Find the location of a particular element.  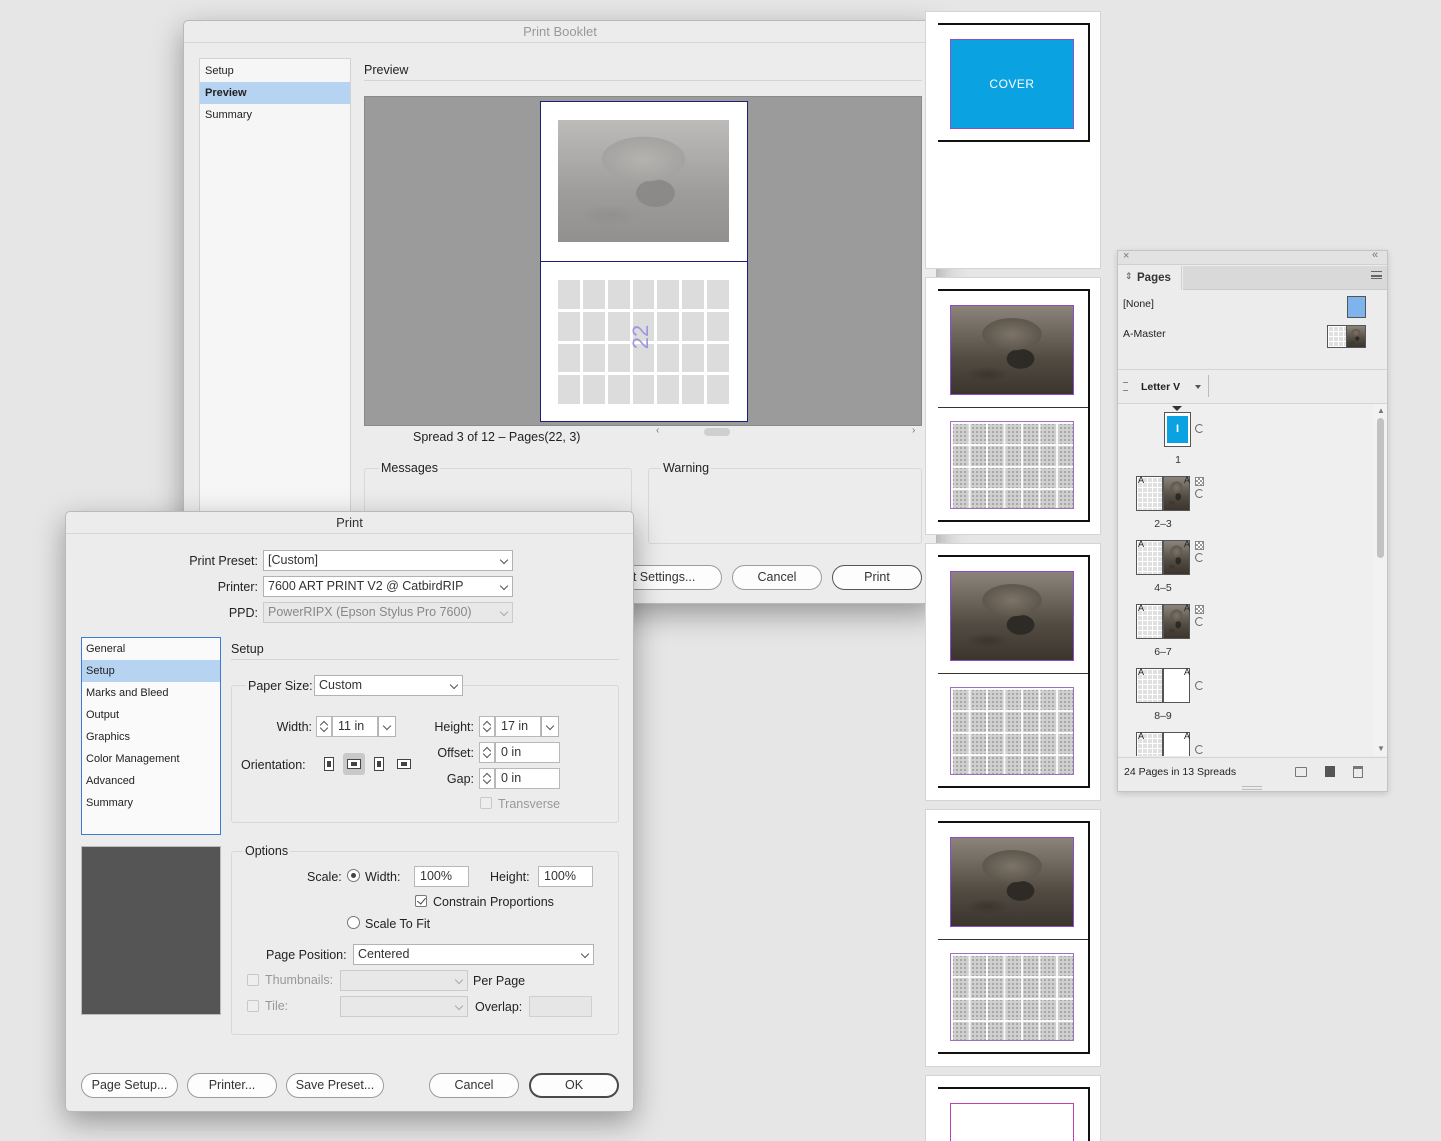

delete-page-icon is located at coordinates (1358, 772).